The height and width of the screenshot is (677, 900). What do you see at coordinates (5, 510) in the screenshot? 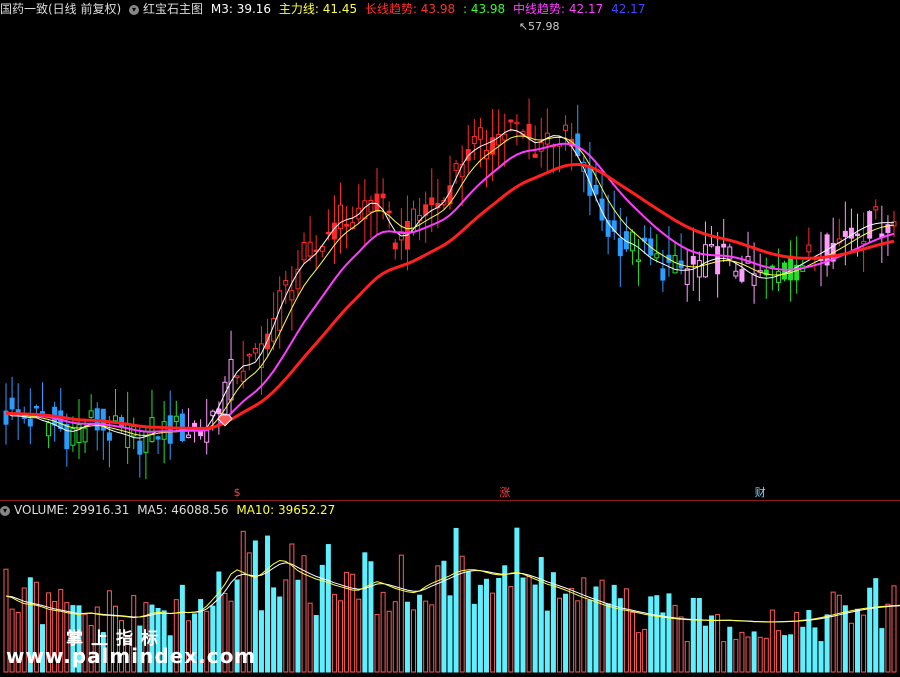
I see `volume-menu-icon: ▾` at bounding box center [5, 510].